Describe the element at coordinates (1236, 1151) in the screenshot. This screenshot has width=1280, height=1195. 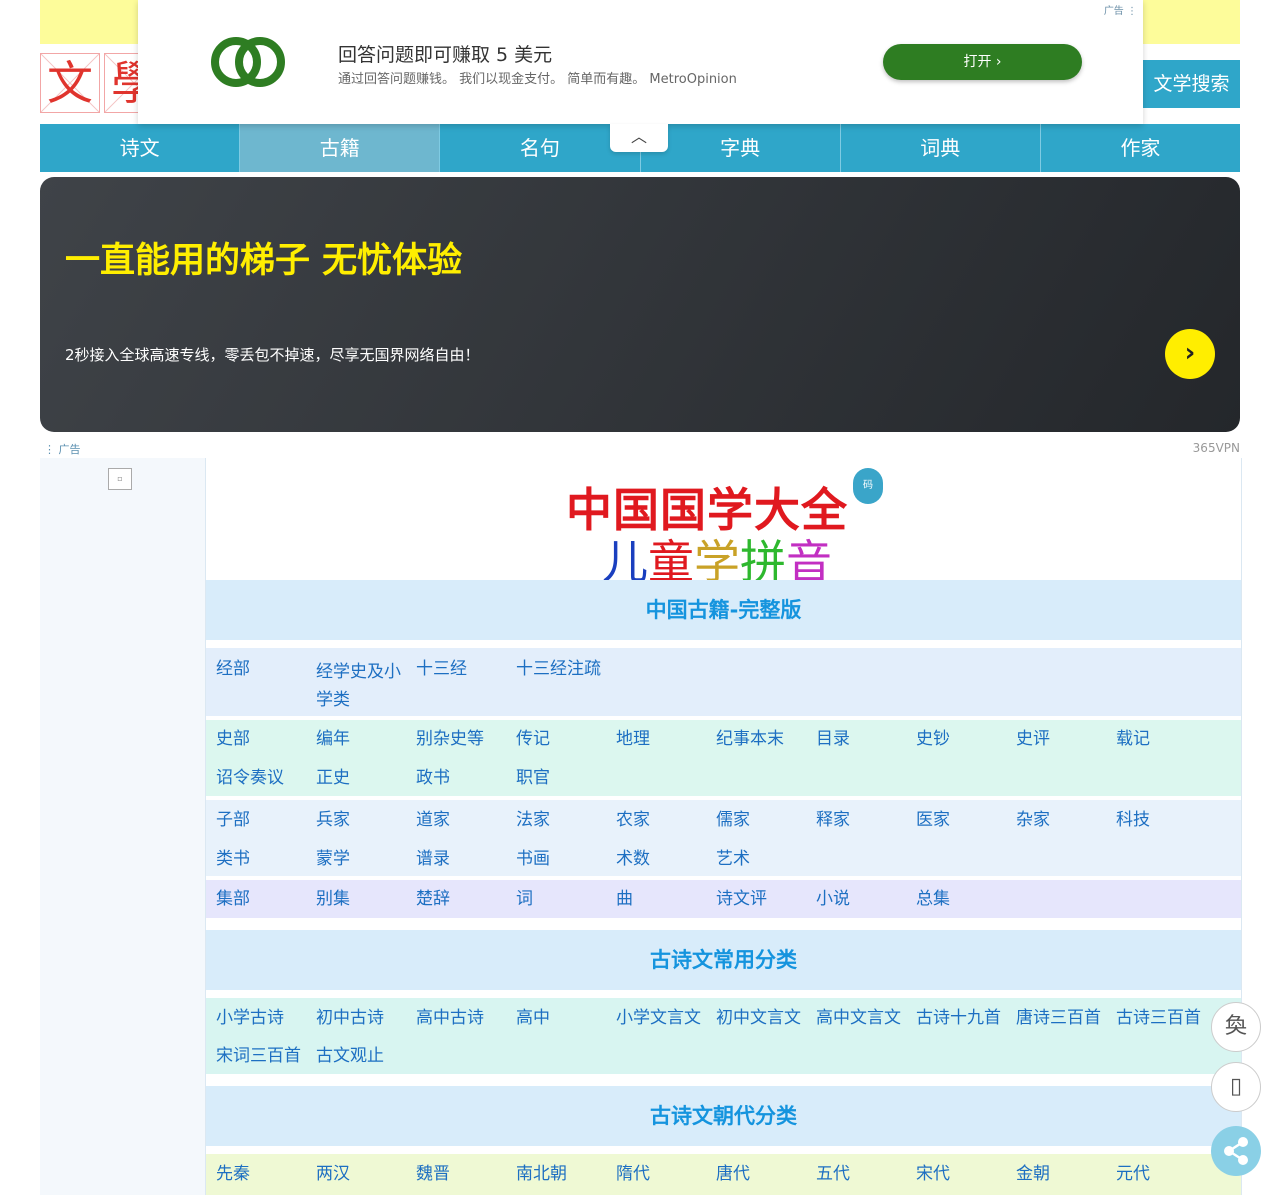
I see `share-icon` at that location.